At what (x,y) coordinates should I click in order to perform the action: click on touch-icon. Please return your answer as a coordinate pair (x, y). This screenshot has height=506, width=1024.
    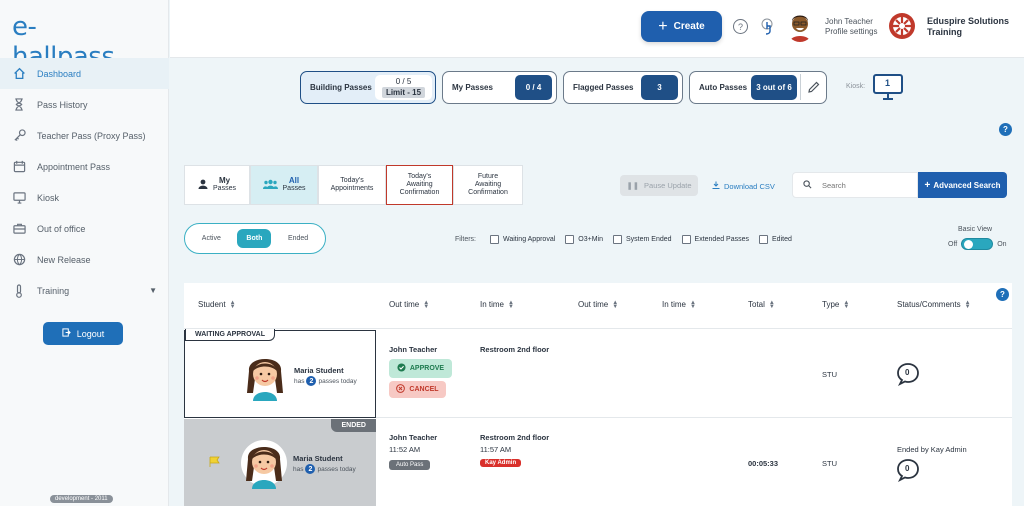
    Looking at the image, I should click on (768, 27).